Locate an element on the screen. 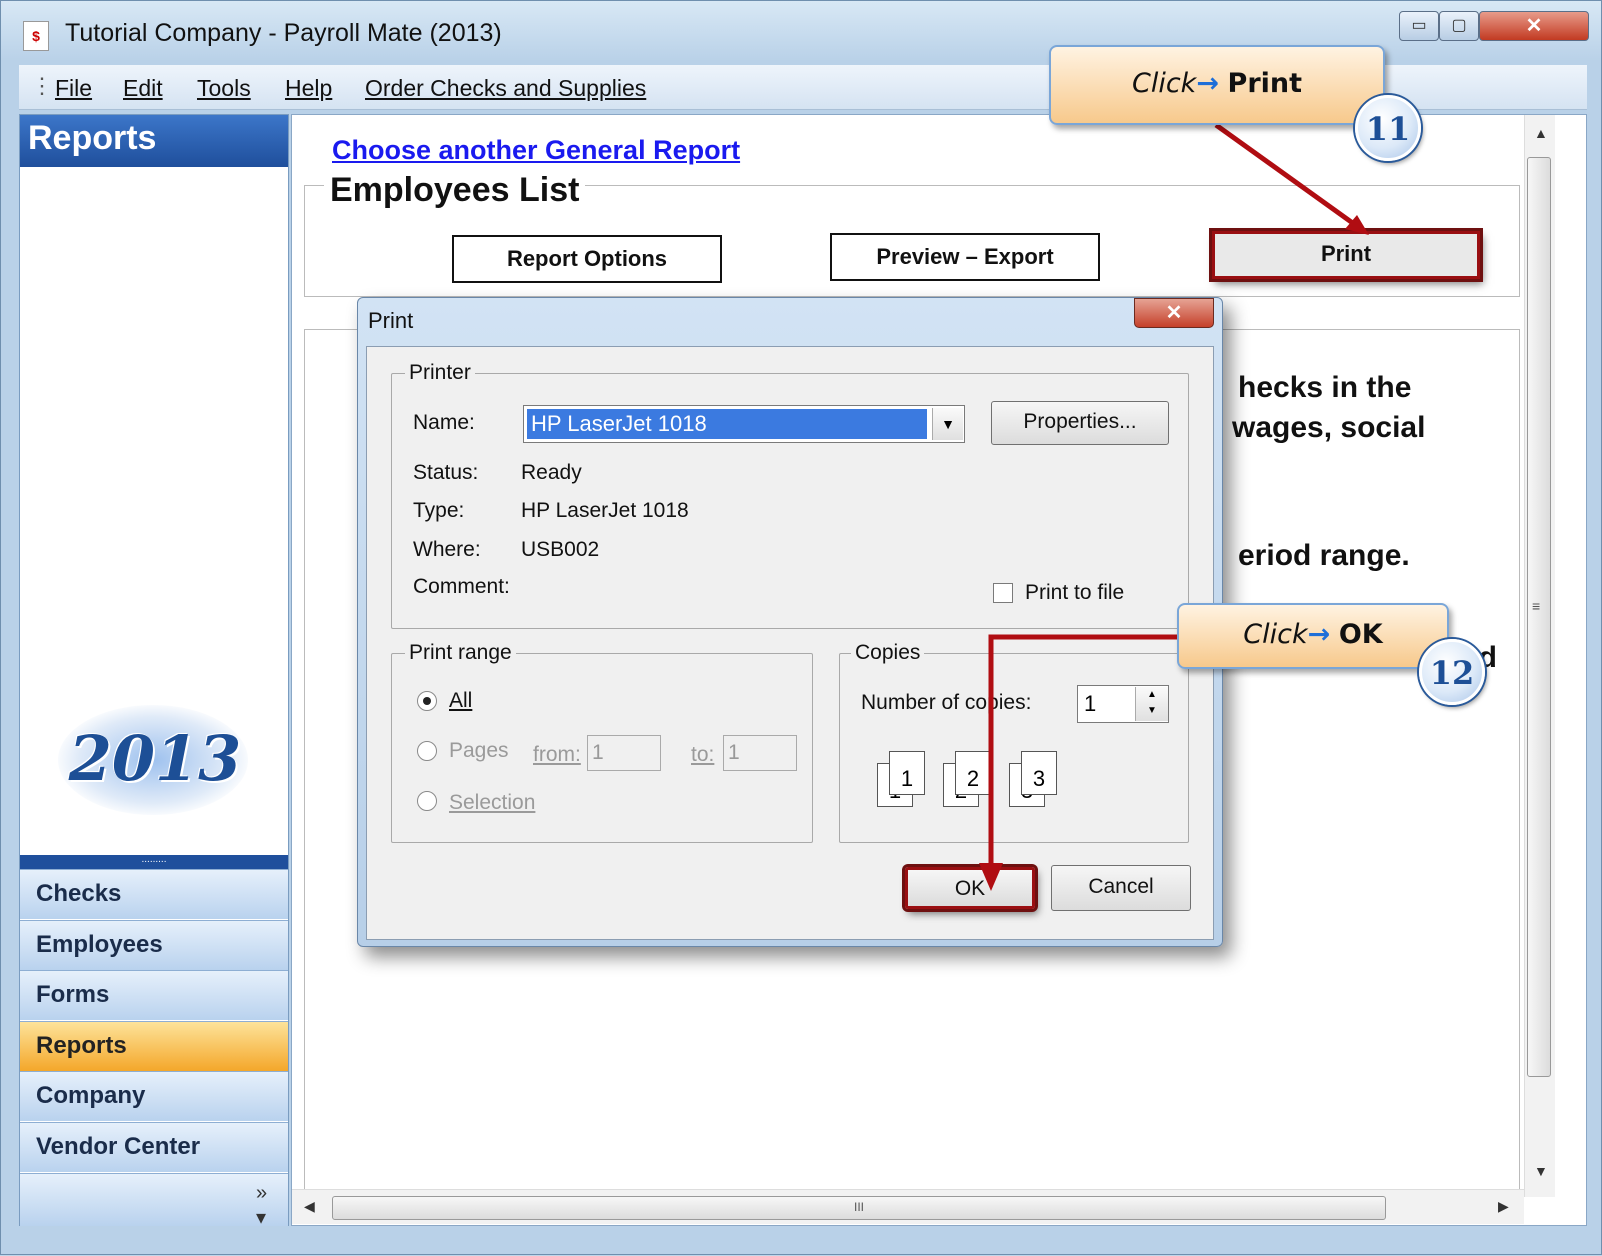 Image resolution: width=1602 pixels, height=1256 pixels. arrow-line-step12 is located at coordinates (1083, 753).